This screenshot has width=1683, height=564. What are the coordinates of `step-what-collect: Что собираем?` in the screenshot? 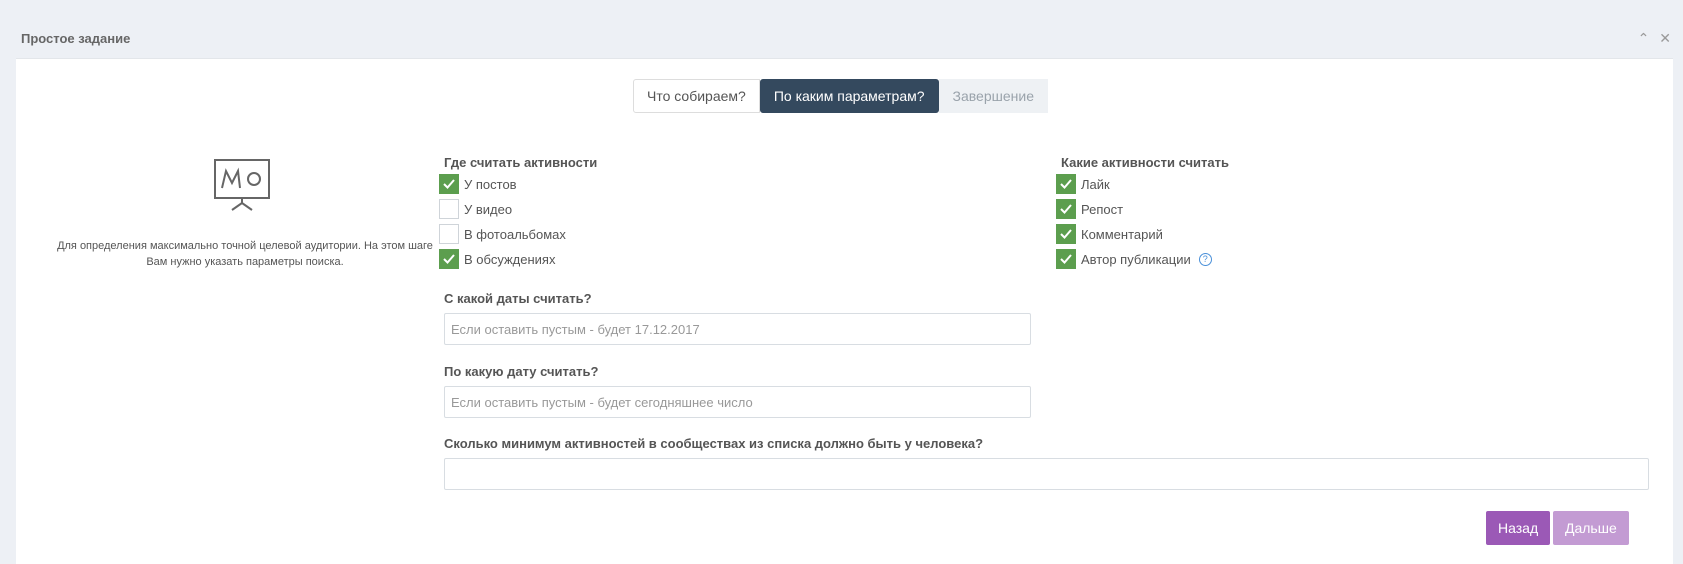 It's located at (696, 96).